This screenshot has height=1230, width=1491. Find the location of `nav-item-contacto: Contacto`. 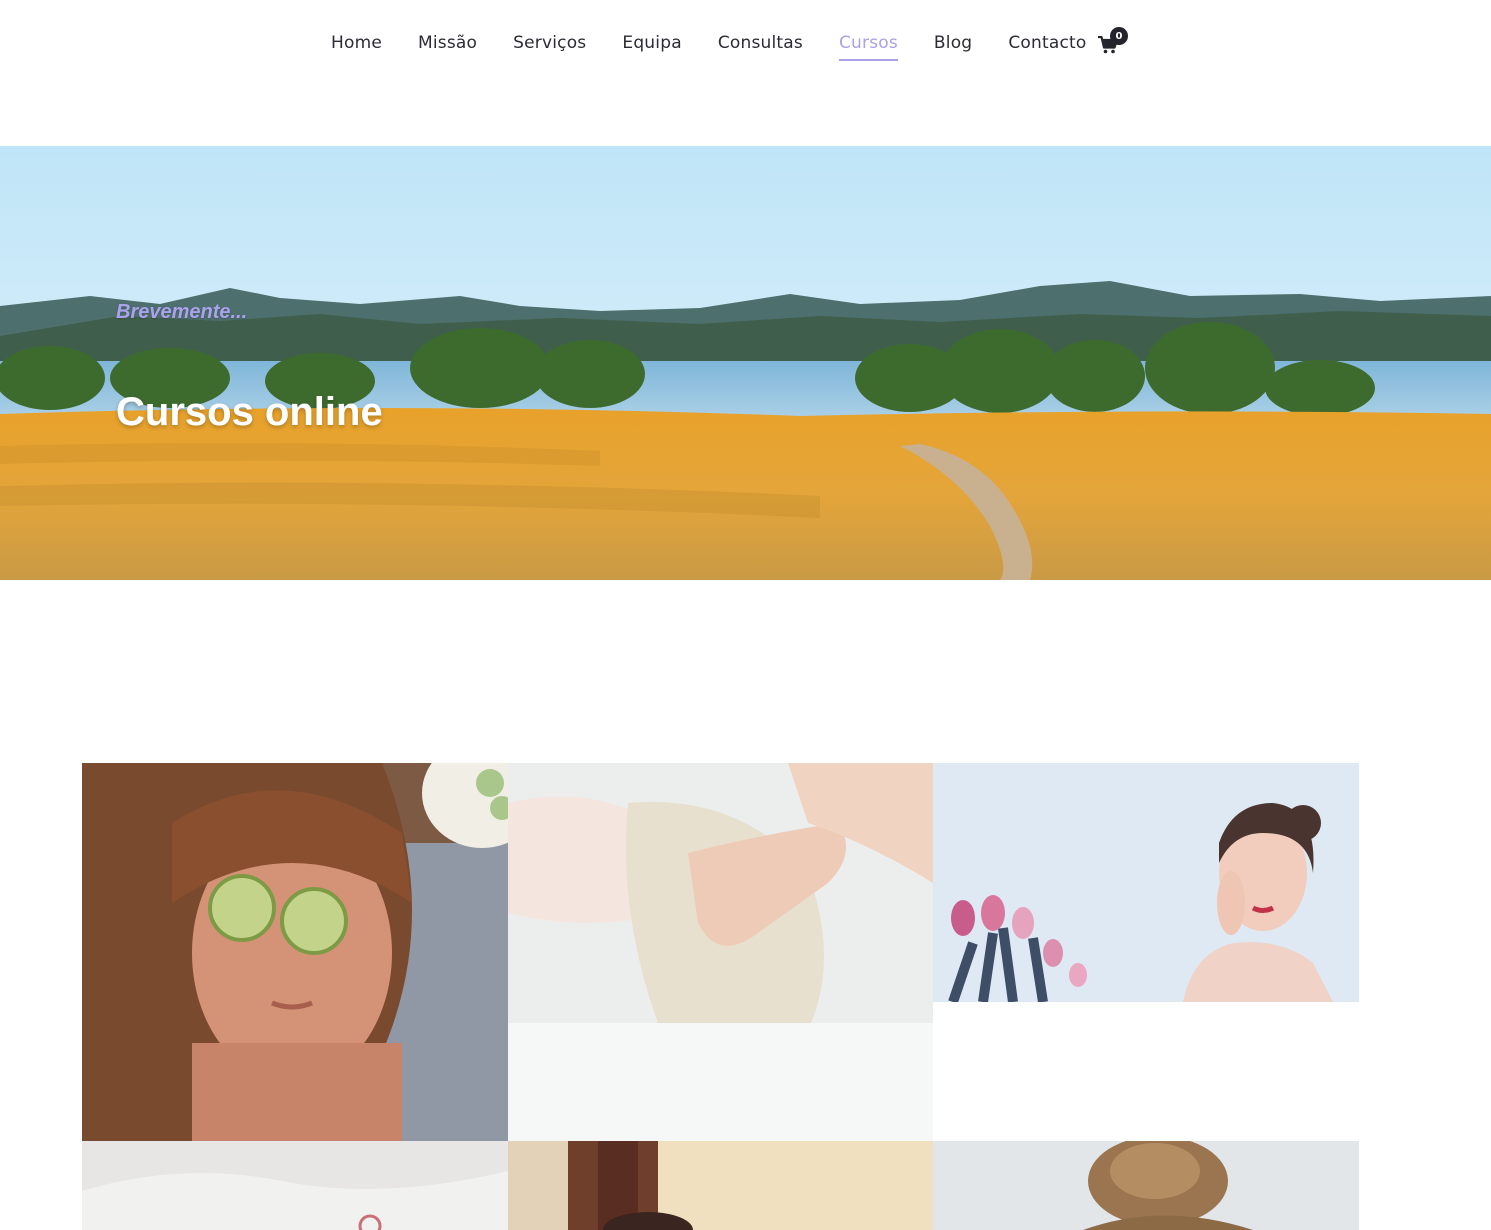

nav-item-contacto: Contacto is located at coordinates (1047, 47).